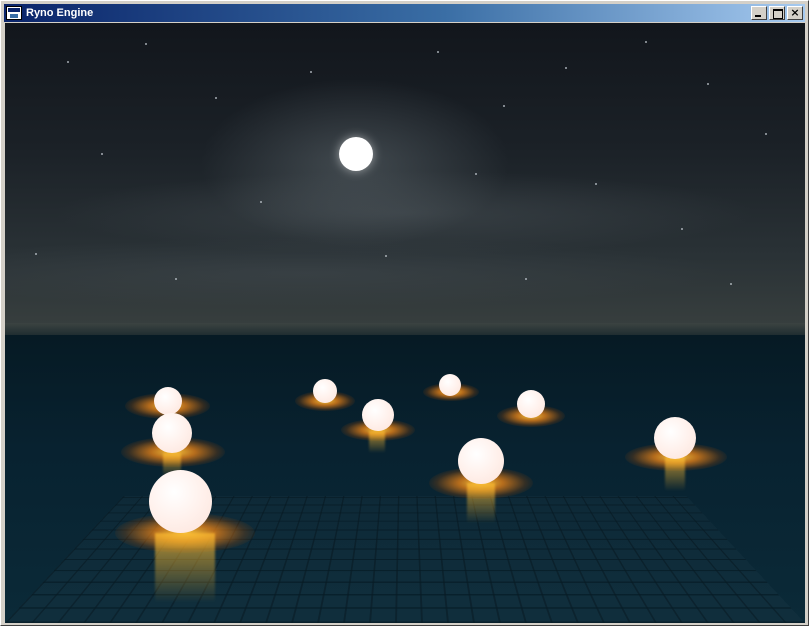  I want to click on maximize-button, so click(777, 13).